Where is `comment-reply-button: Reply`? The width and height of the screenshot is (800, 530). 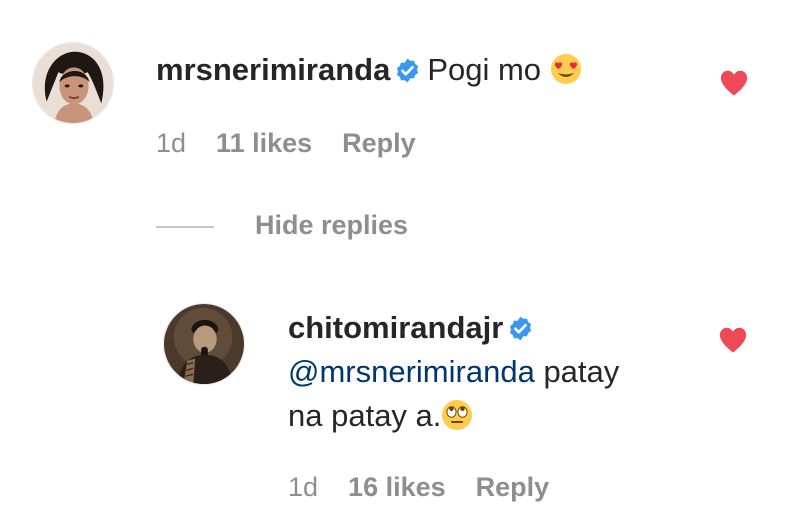
comment-reply-button: Reply is located at coordinates (379, 143).